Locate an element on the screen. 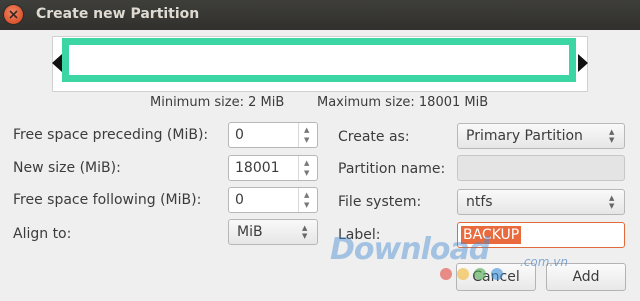  create-as-select: Primary Partition ▲ ▼ is located at coordinates (541, 136).